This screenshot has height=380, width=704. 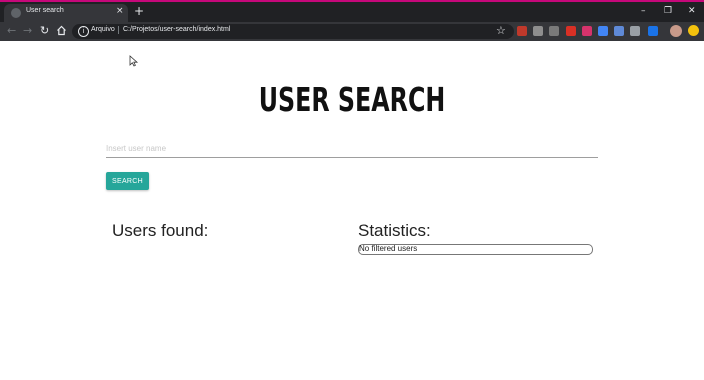 What do you see at coordinates (27, 31) in the screenshot?
I see `forward-icon: →` at bounding box center [27, 31].